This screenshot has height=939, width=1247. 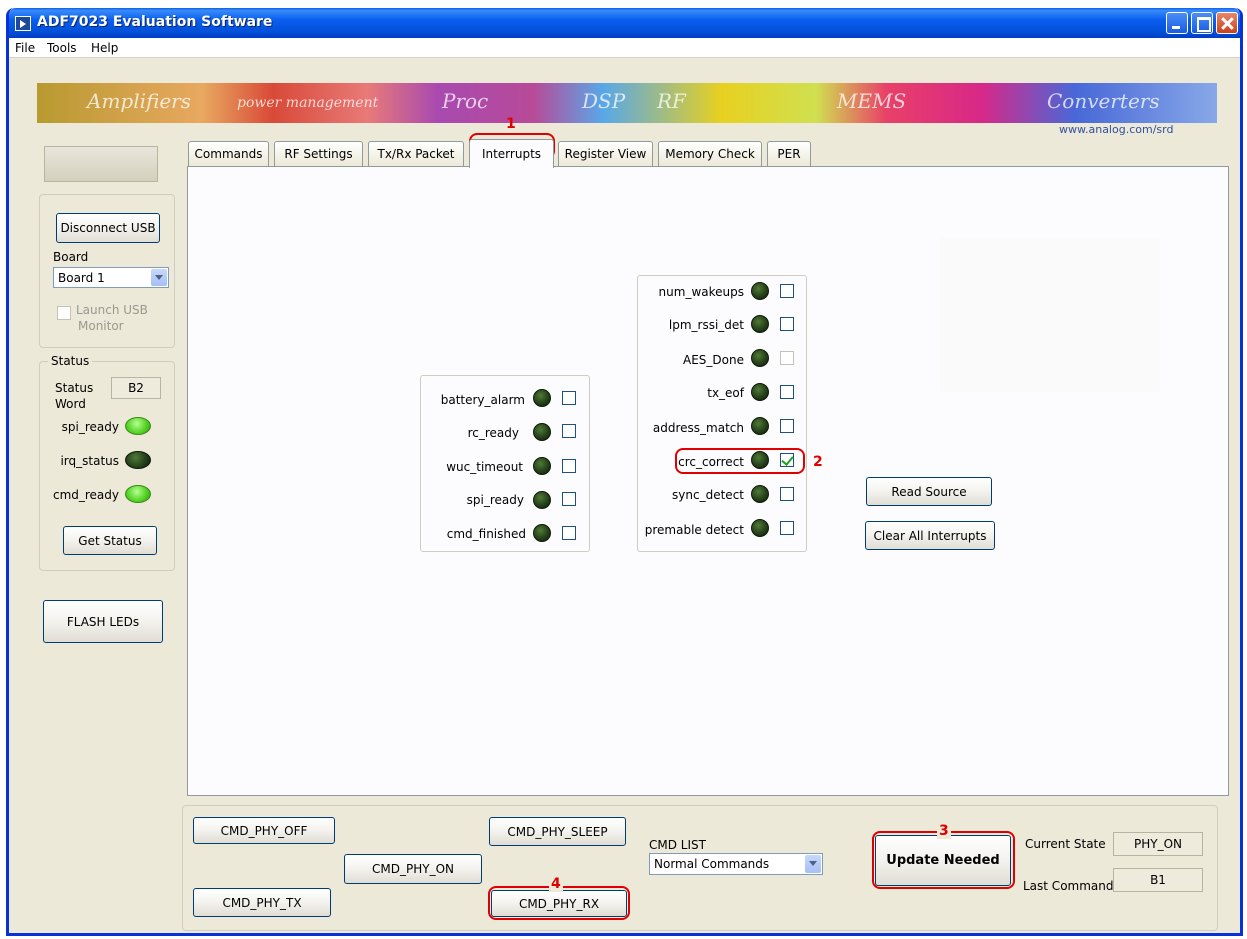 I want to click on status-word-label: Status, so click(x=74, y=388).